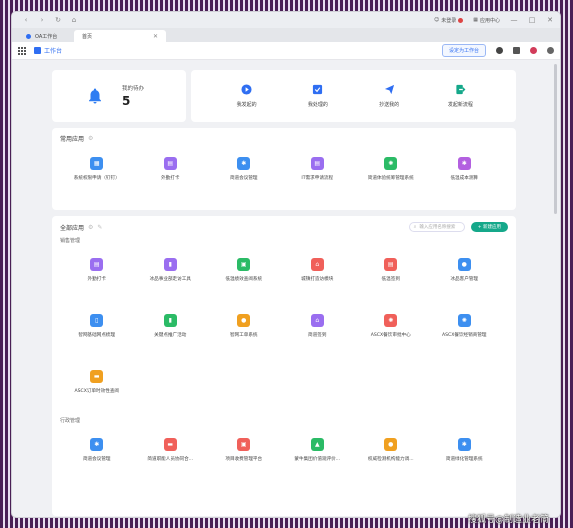 The width and height of the screenshot is (573, 528). Describe the element at coordinates (489, 227) in the screenshot. I see `new-app-button: + 新建应用` at that location.